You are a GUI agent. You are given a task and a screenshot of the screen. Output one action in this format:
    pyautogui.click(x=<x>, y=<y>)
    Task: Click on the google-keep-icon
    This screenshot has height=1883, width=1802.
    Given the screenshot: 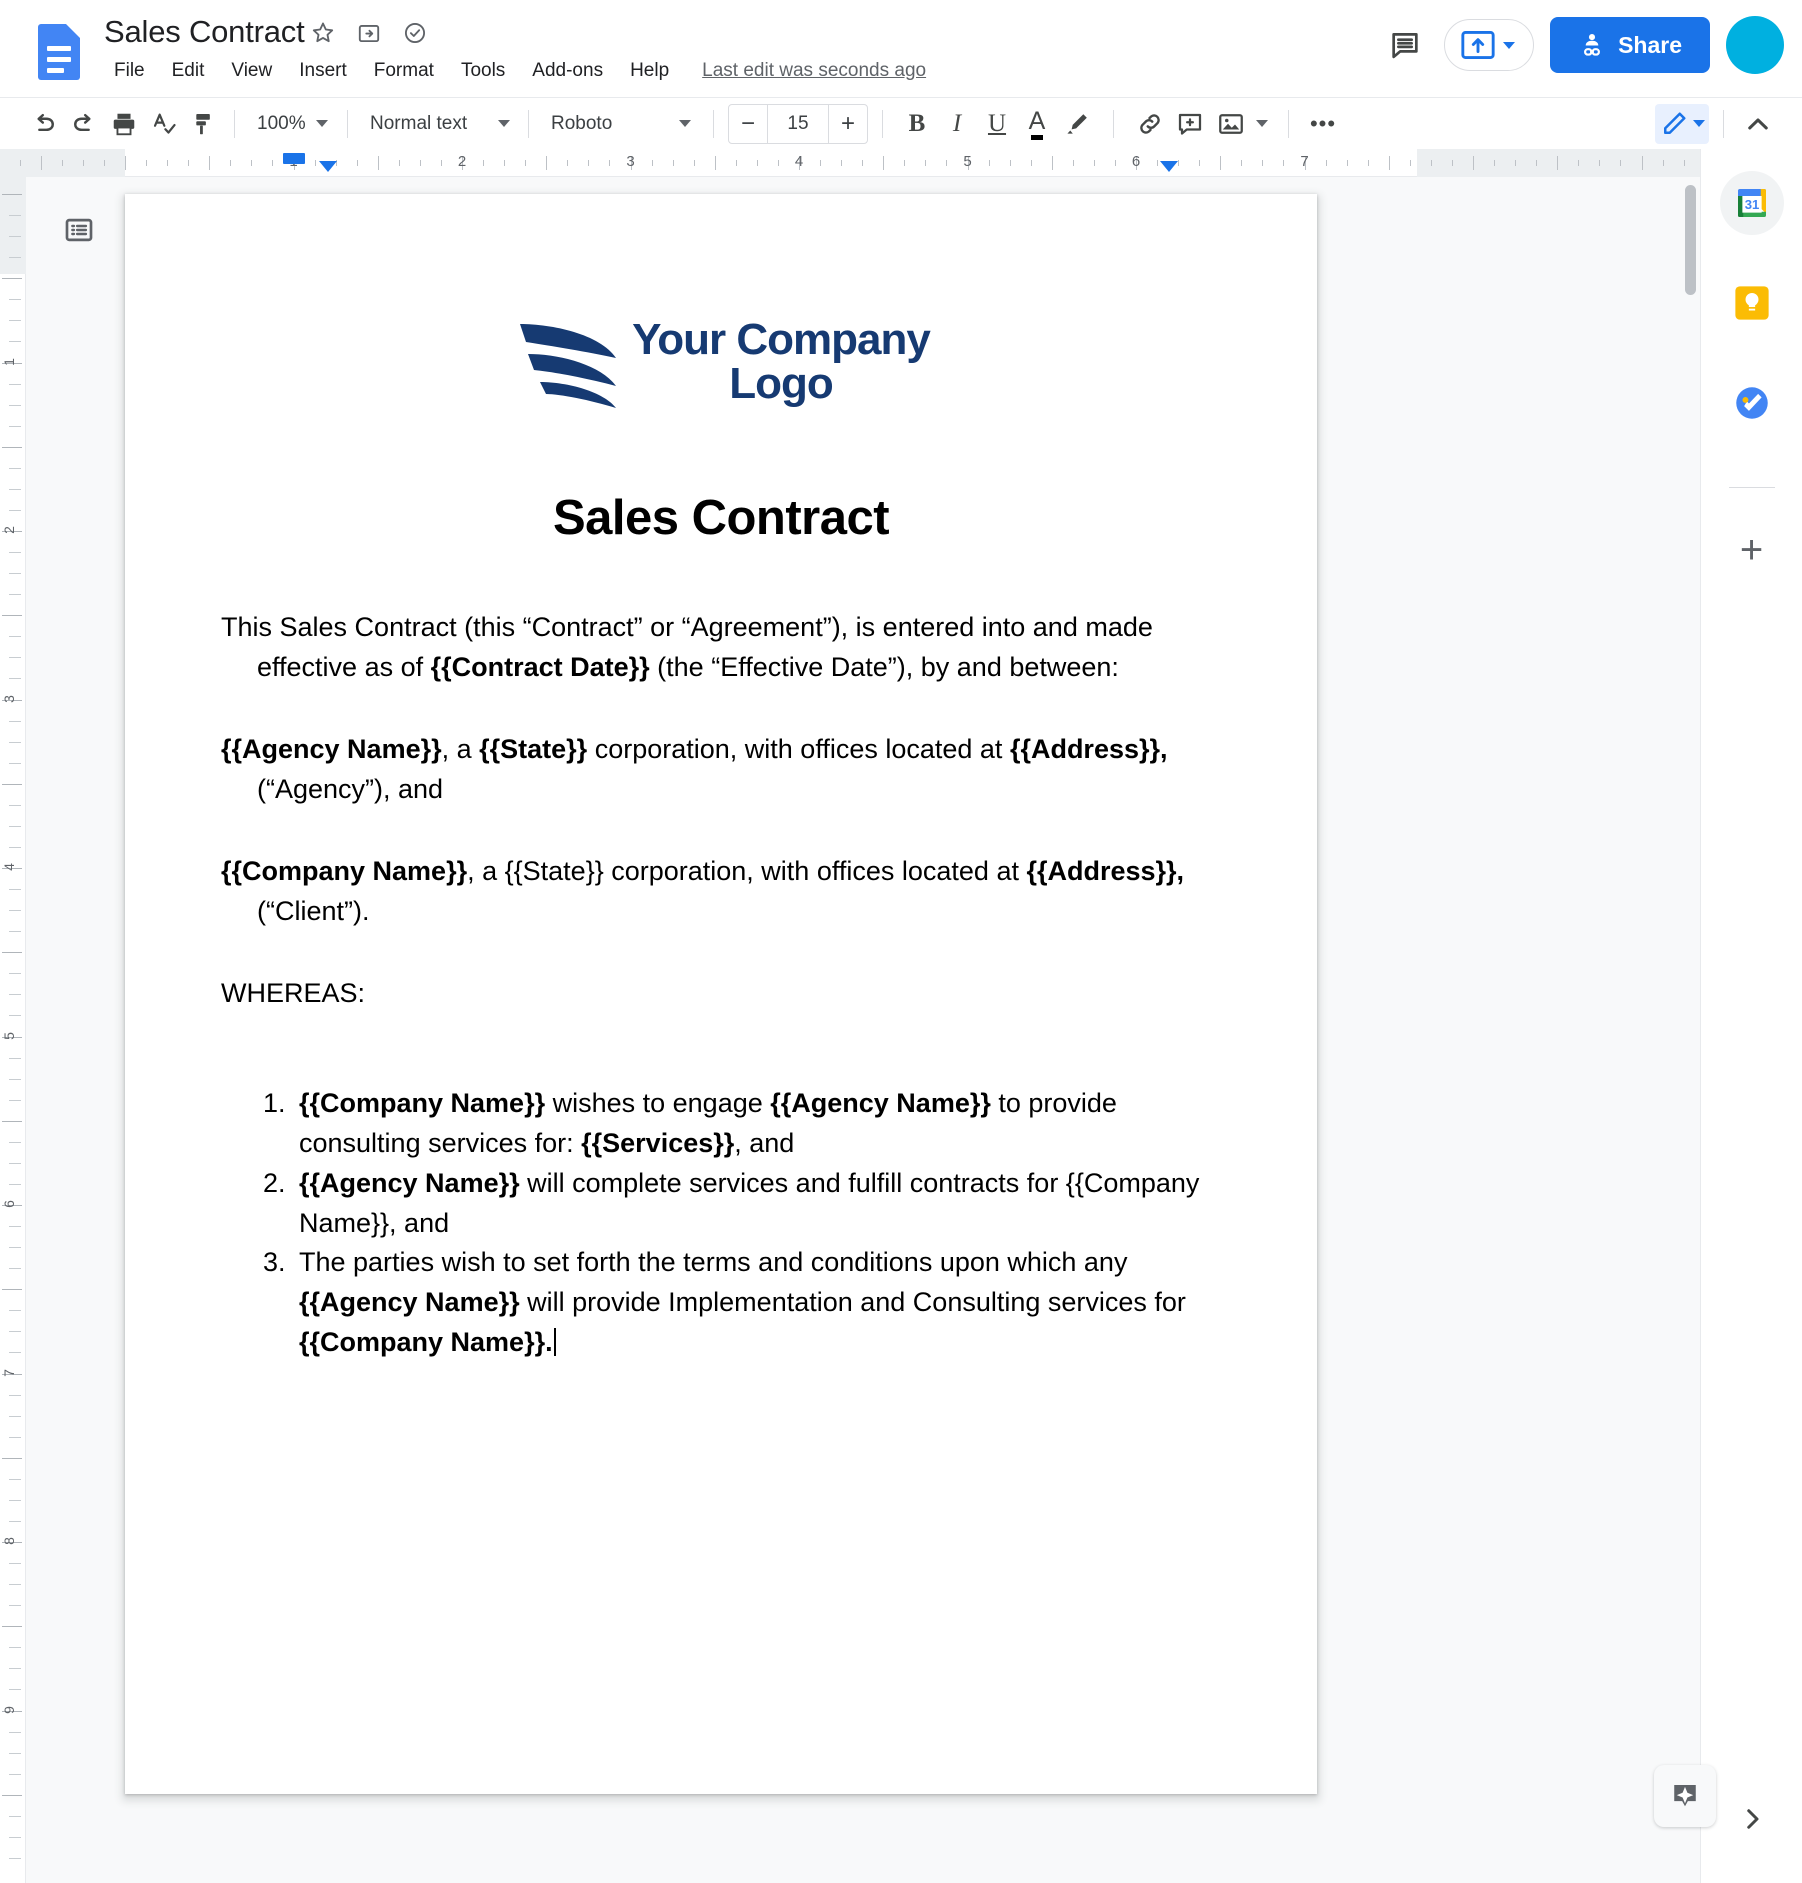 What is the action you would take?
    pyautogui.click(x=1751, y=303)
    